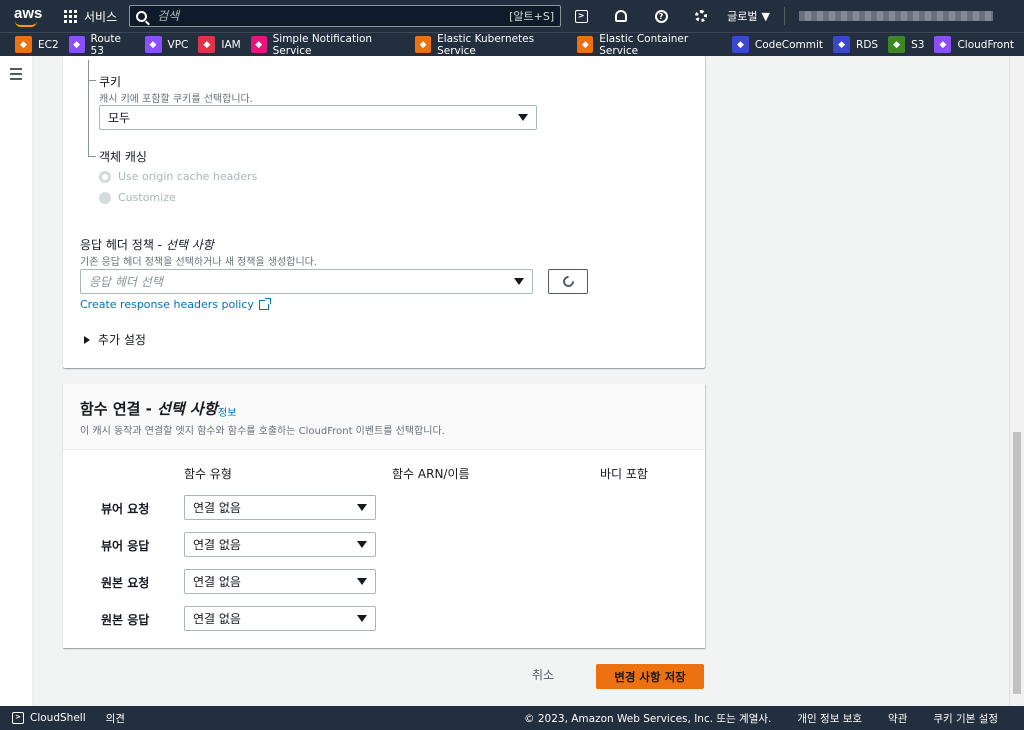 The image size is (1024, 730). I want to click on scrollbar, so click(1016, 381).